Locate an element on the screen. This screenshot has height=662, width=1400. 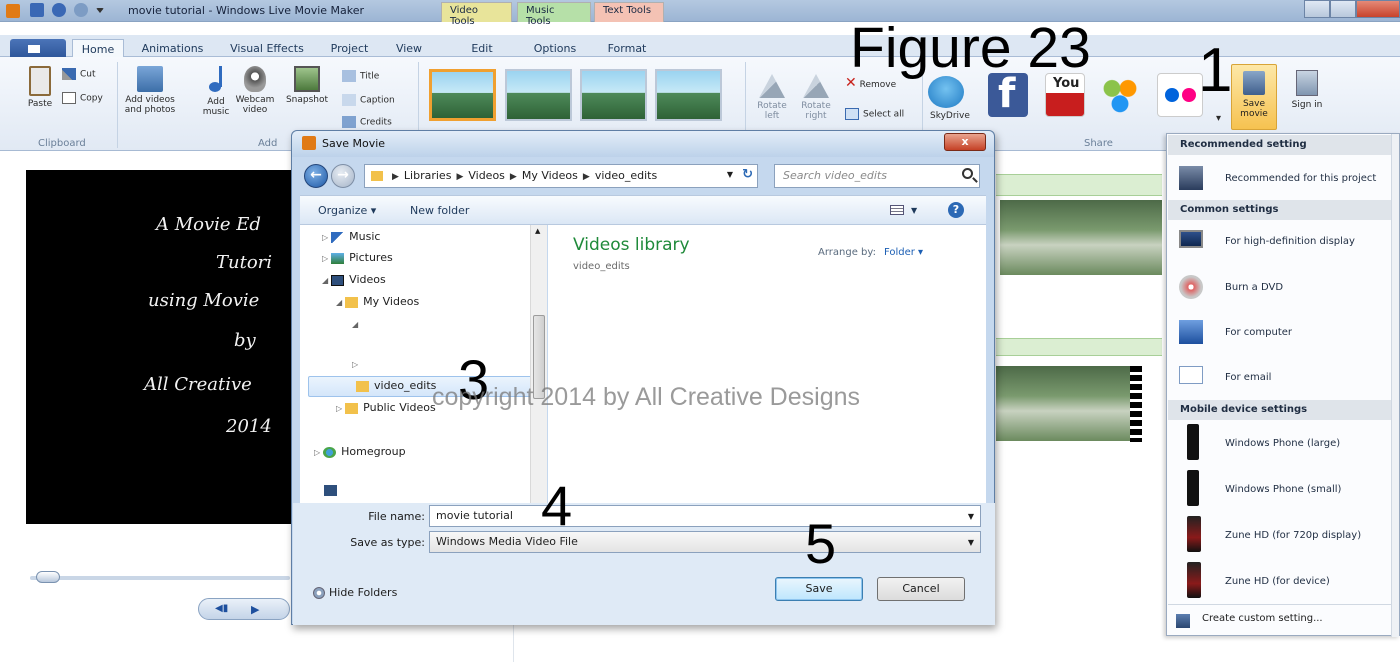
dialog-close-button: x is located at coordinates (965, 142).